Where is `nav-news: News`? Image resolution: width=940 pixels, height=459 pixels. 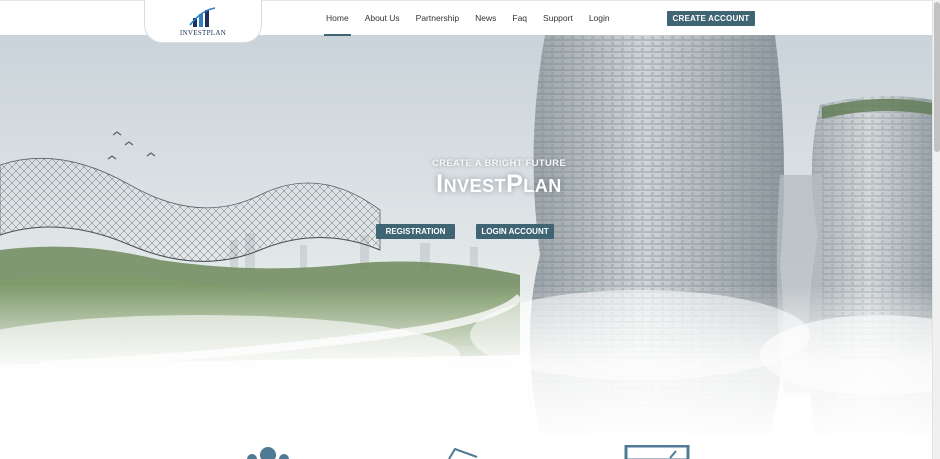 nav-news: News is located at coordinates (485, 18).